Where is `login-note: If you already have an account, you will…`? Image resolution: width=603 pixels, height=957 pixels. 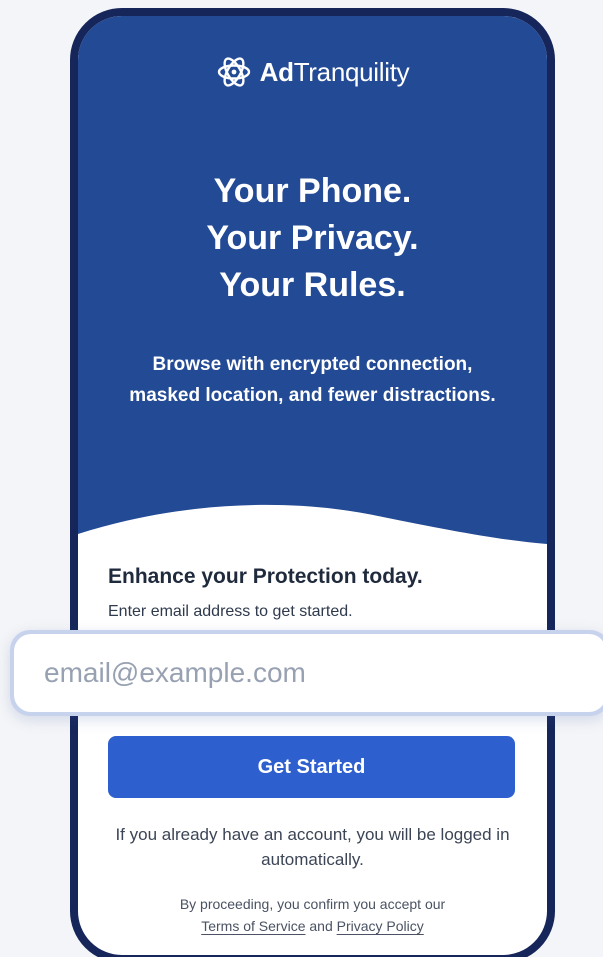 login-note: If you already have an account, you will… is located at coordinates (312, 847).